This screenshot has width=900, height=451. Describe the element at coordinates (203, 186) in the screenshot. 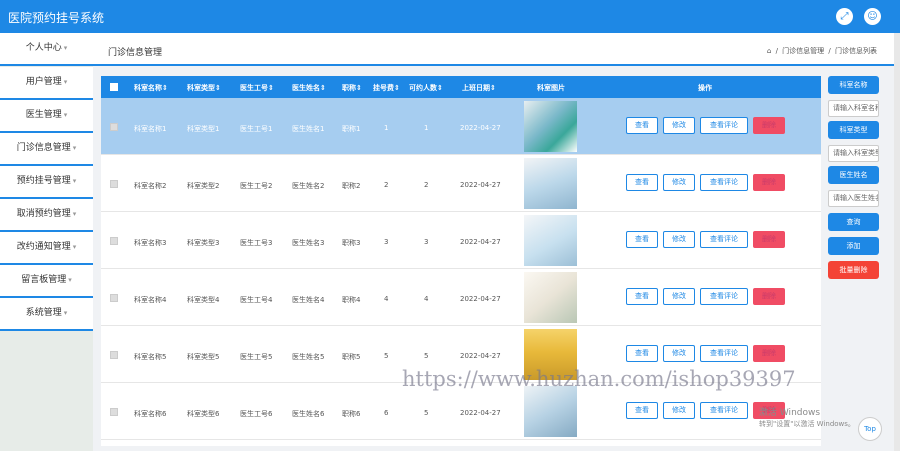

I see `table-cell-type: 科室类型2` at that location.